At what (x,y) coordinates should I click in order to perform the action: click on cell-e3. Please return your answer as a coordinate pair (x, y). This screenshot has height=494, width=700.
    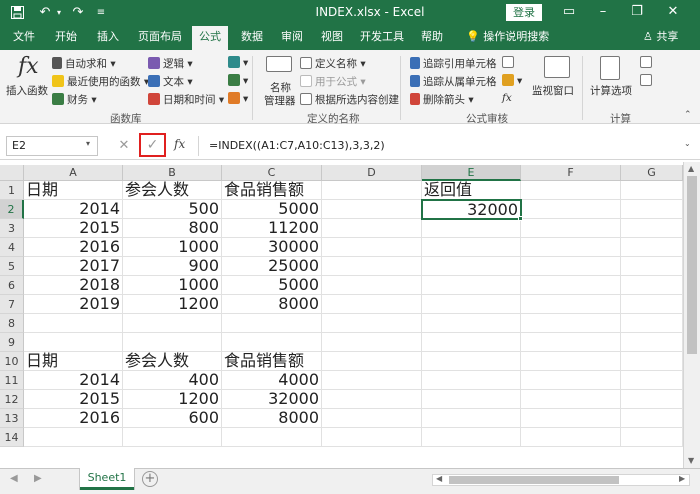
    Looking at the image, I should click on (471, 228).